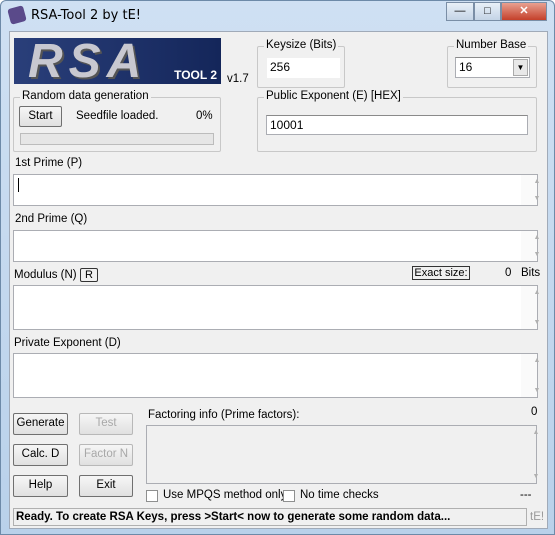  I want to click on factoring-output: ▲ ▼, so click(342, 454).